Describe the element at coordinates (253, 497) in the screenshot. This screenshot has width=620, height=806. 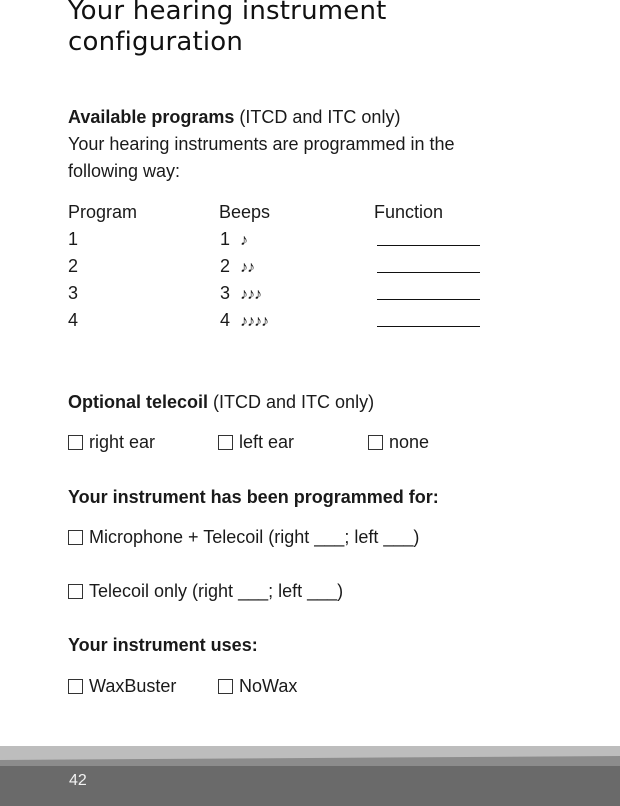
I see `programmed-for-heading: Your instrument has been programmed for:` at that location.